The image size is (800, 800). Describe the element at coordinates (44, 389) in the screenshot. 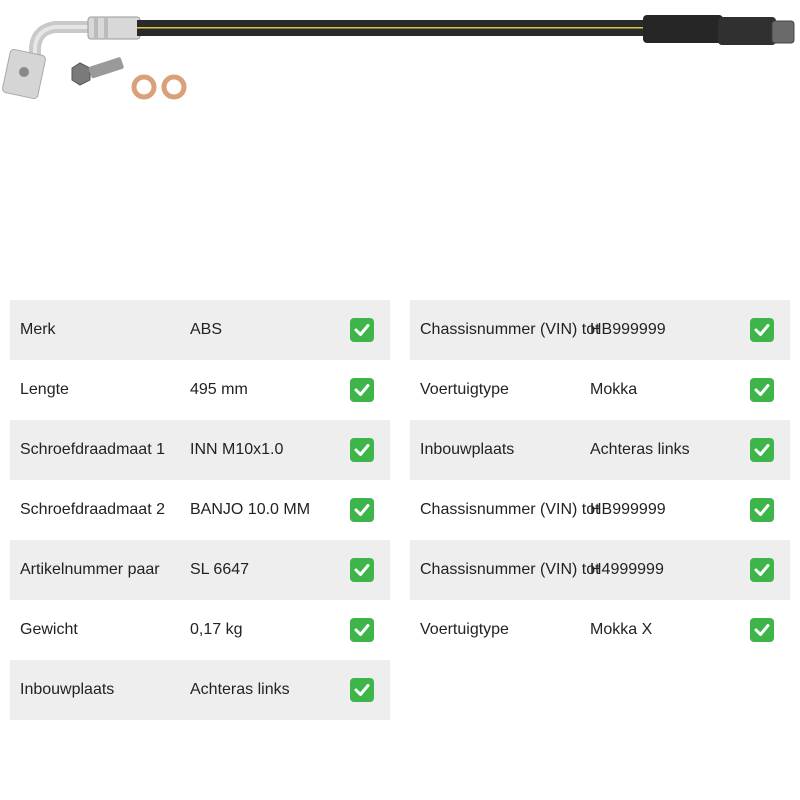

I see `spec-label: Lengte` at that location.